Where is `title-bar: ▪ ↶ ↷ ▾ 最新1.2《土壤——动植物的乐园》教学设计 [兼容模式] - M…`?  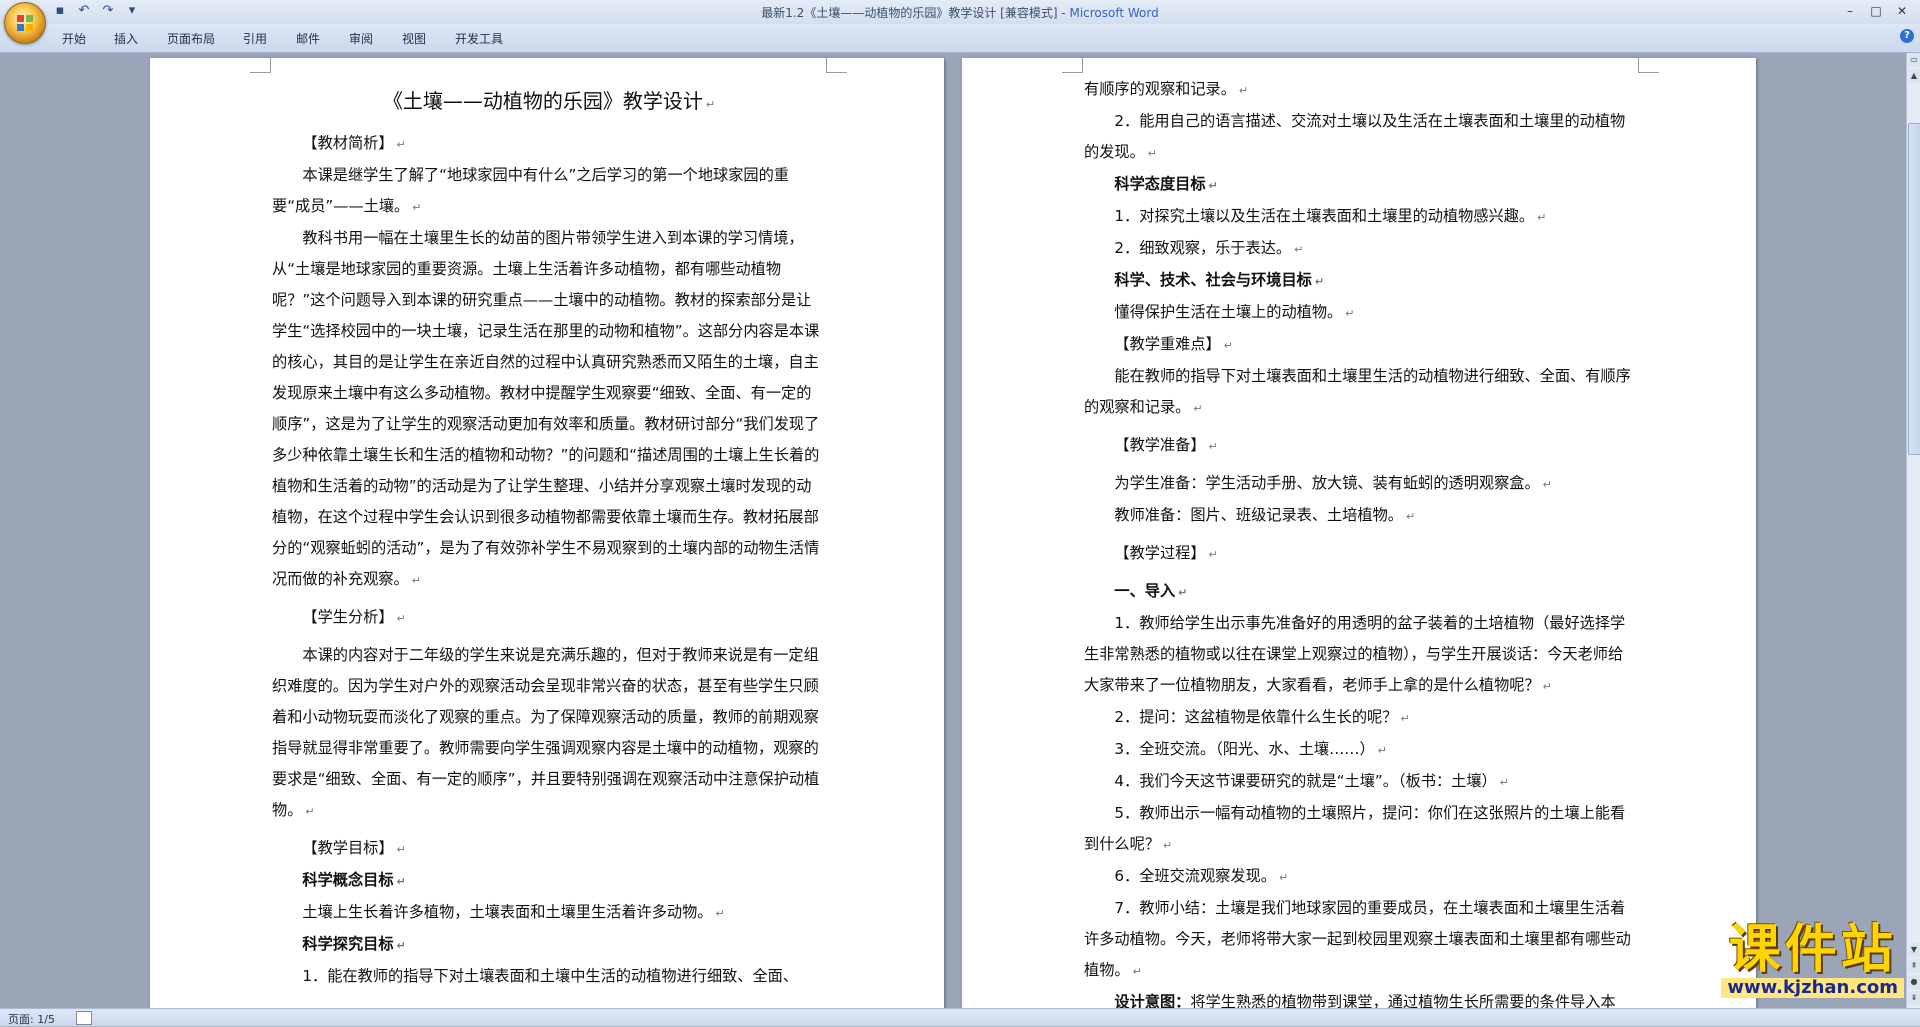
title-bar: ▪ ↶ ↷ ▾ 最新1.2《土壤——动植物的乐园》教学设计 [兼容模式] - M… is located at coordinates (960, 22).